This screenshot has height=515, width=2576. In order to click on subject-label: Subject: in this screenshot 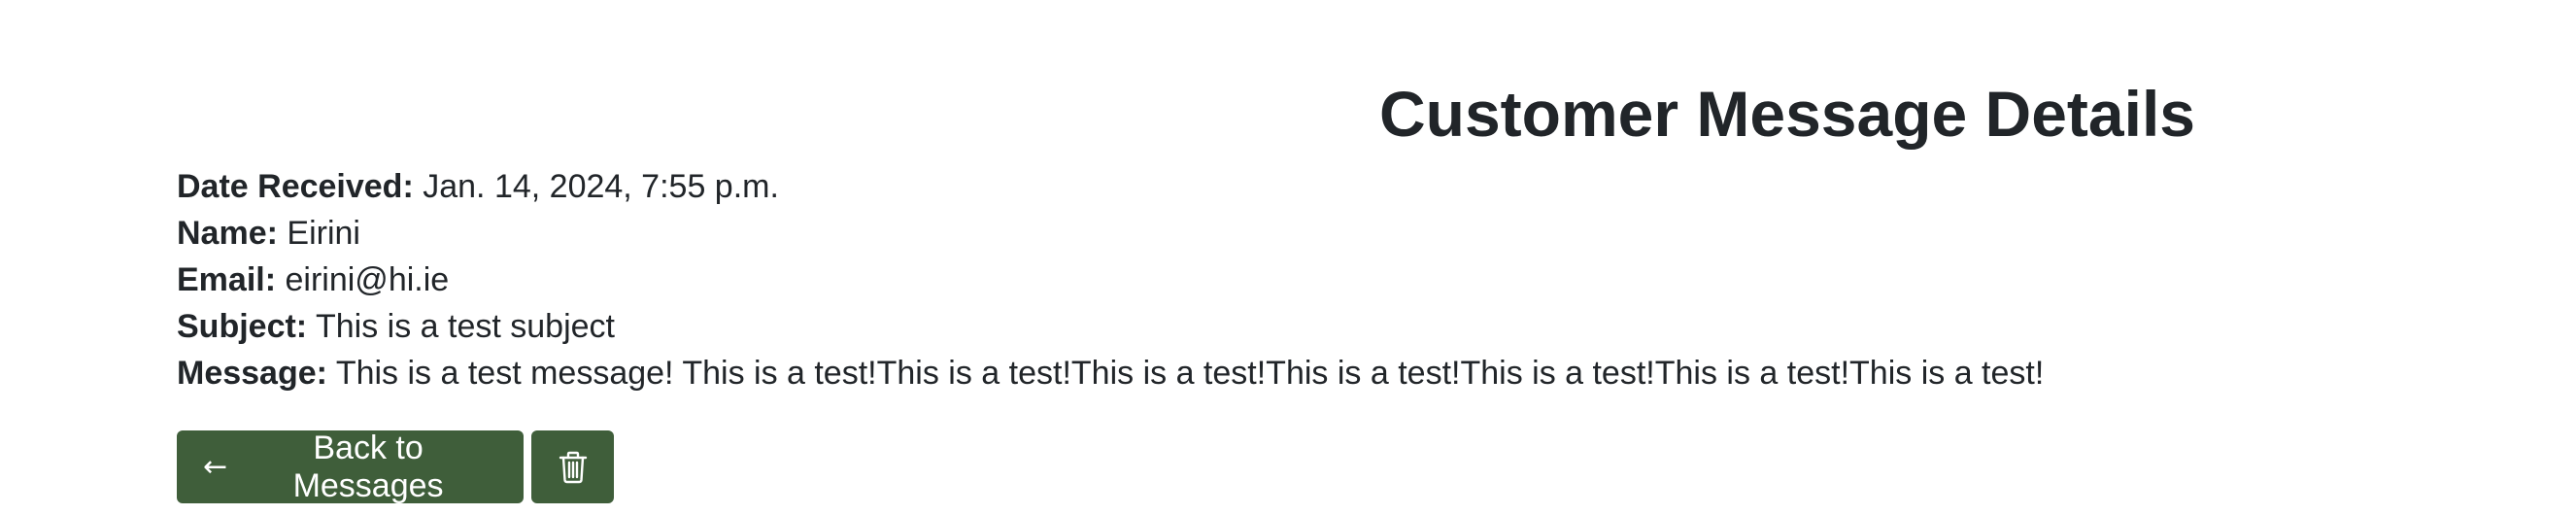, I will do `click(242, 326)`.